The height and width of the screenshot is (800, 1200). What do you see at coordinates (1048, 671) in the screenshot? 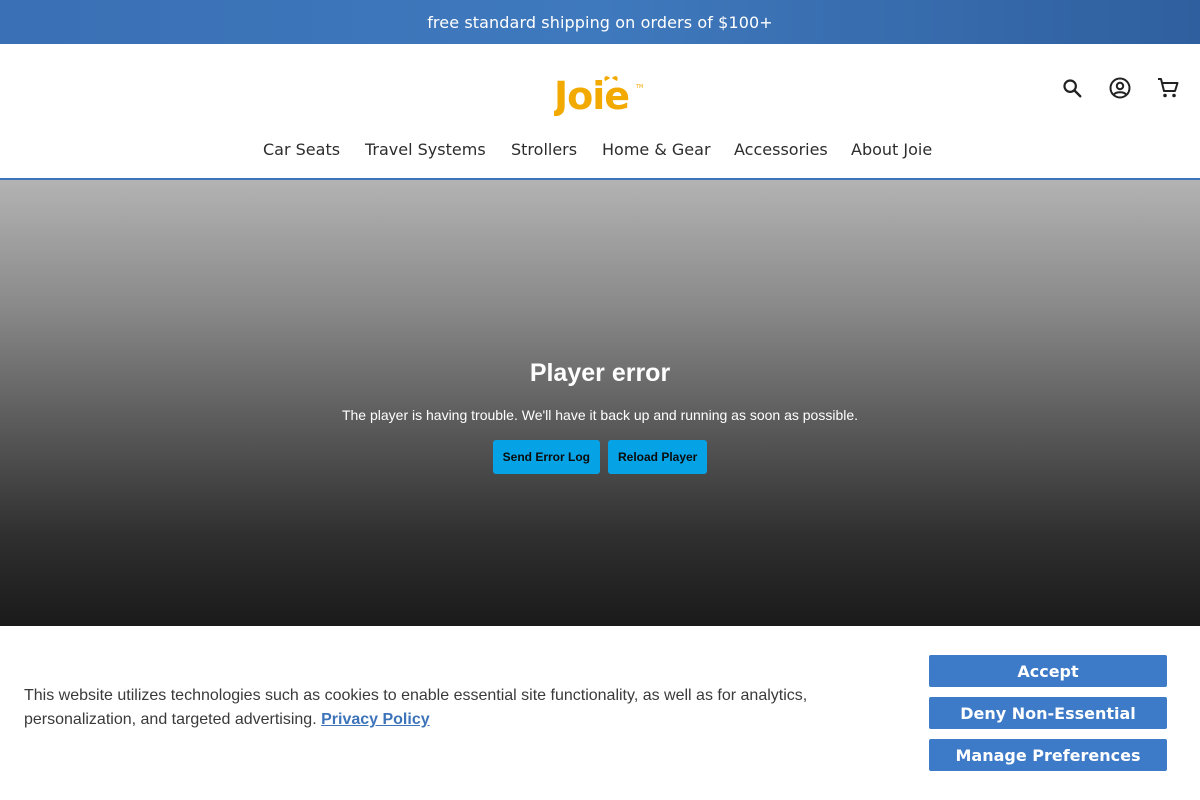
I see `accept-button: Accept` at bounding box center [1048, 671].